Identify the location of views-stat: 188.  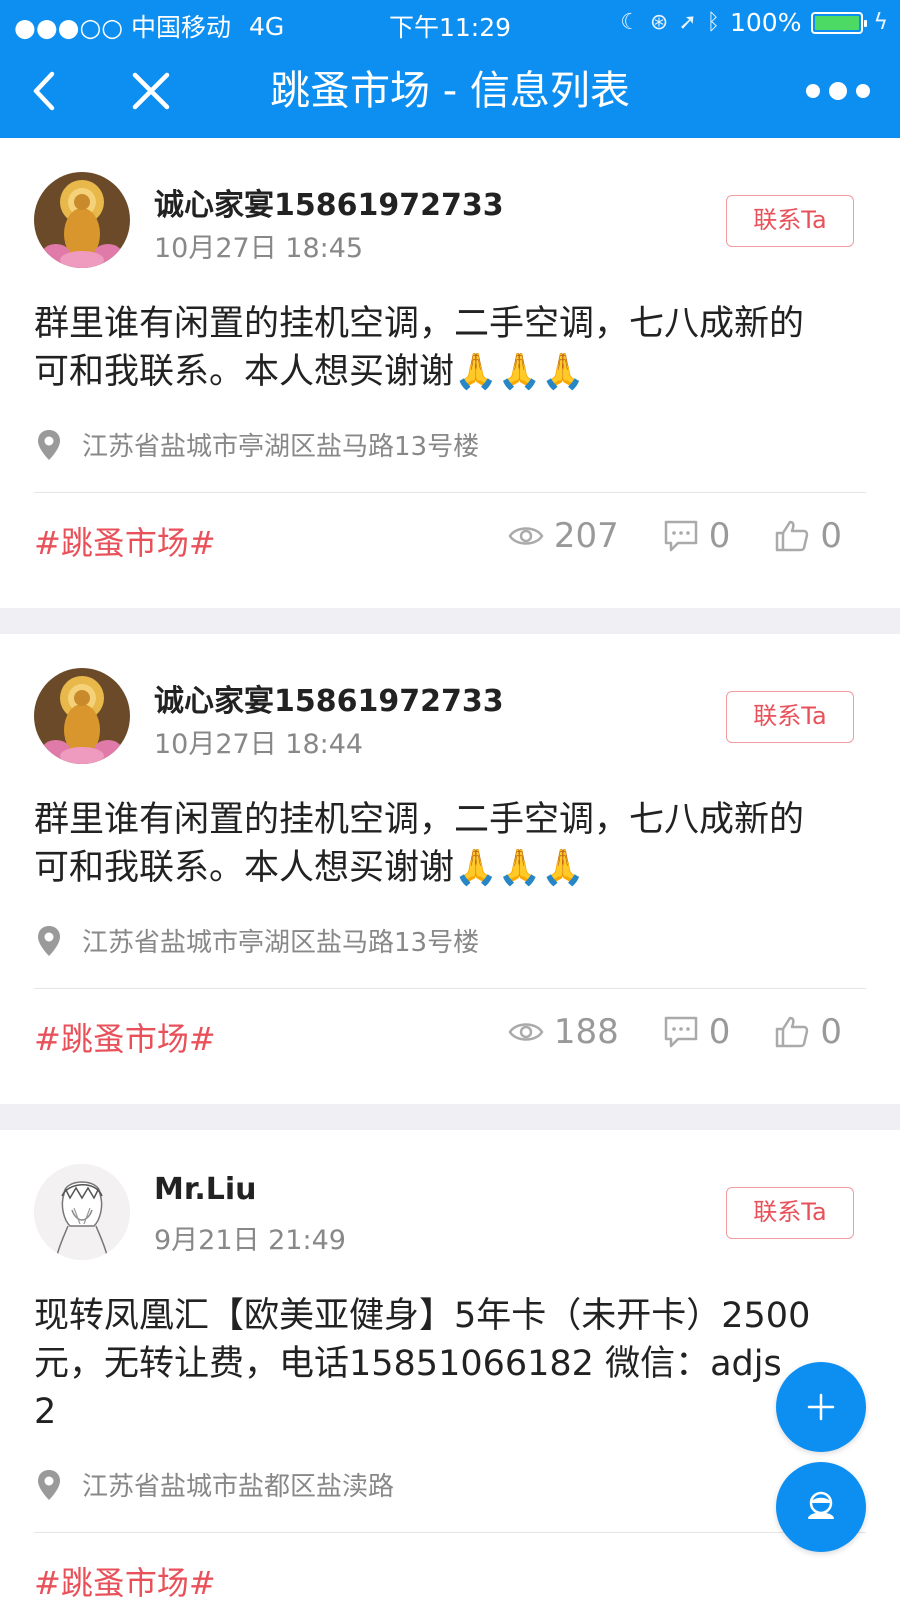
(563, 1032).